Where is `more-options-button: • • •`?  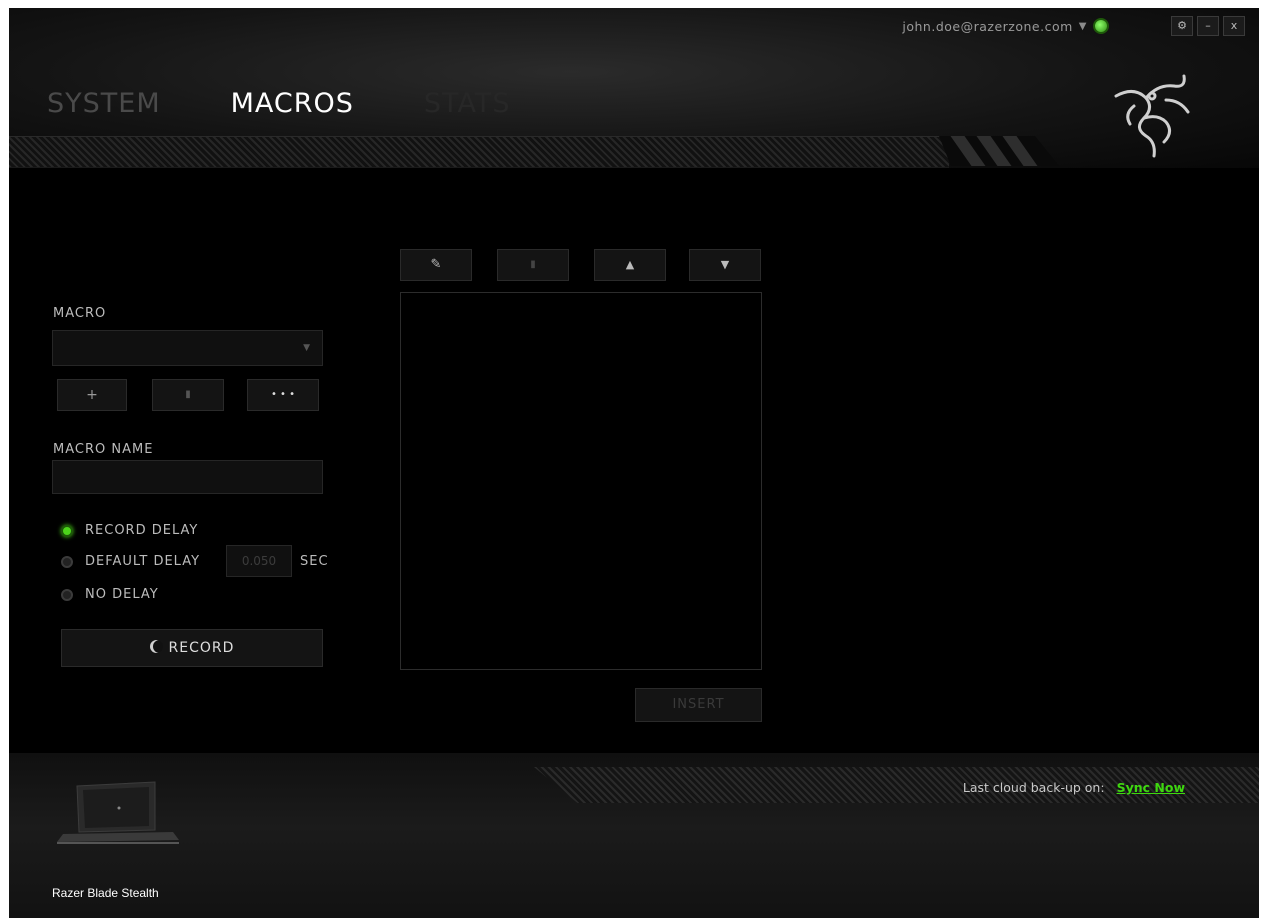 more-options-button: • • • is located at coordinates (283, 395).